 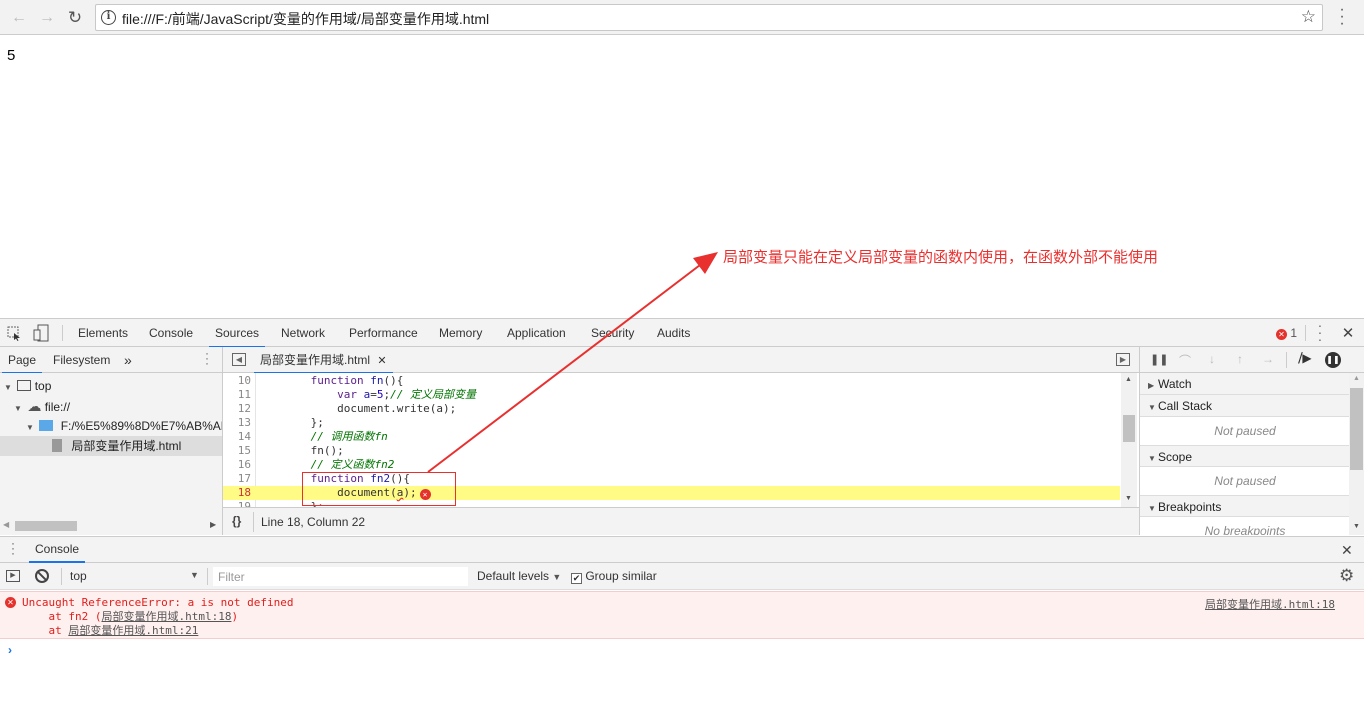 I want to click on pretty-print-button: {}, so click(x=236, y=521).